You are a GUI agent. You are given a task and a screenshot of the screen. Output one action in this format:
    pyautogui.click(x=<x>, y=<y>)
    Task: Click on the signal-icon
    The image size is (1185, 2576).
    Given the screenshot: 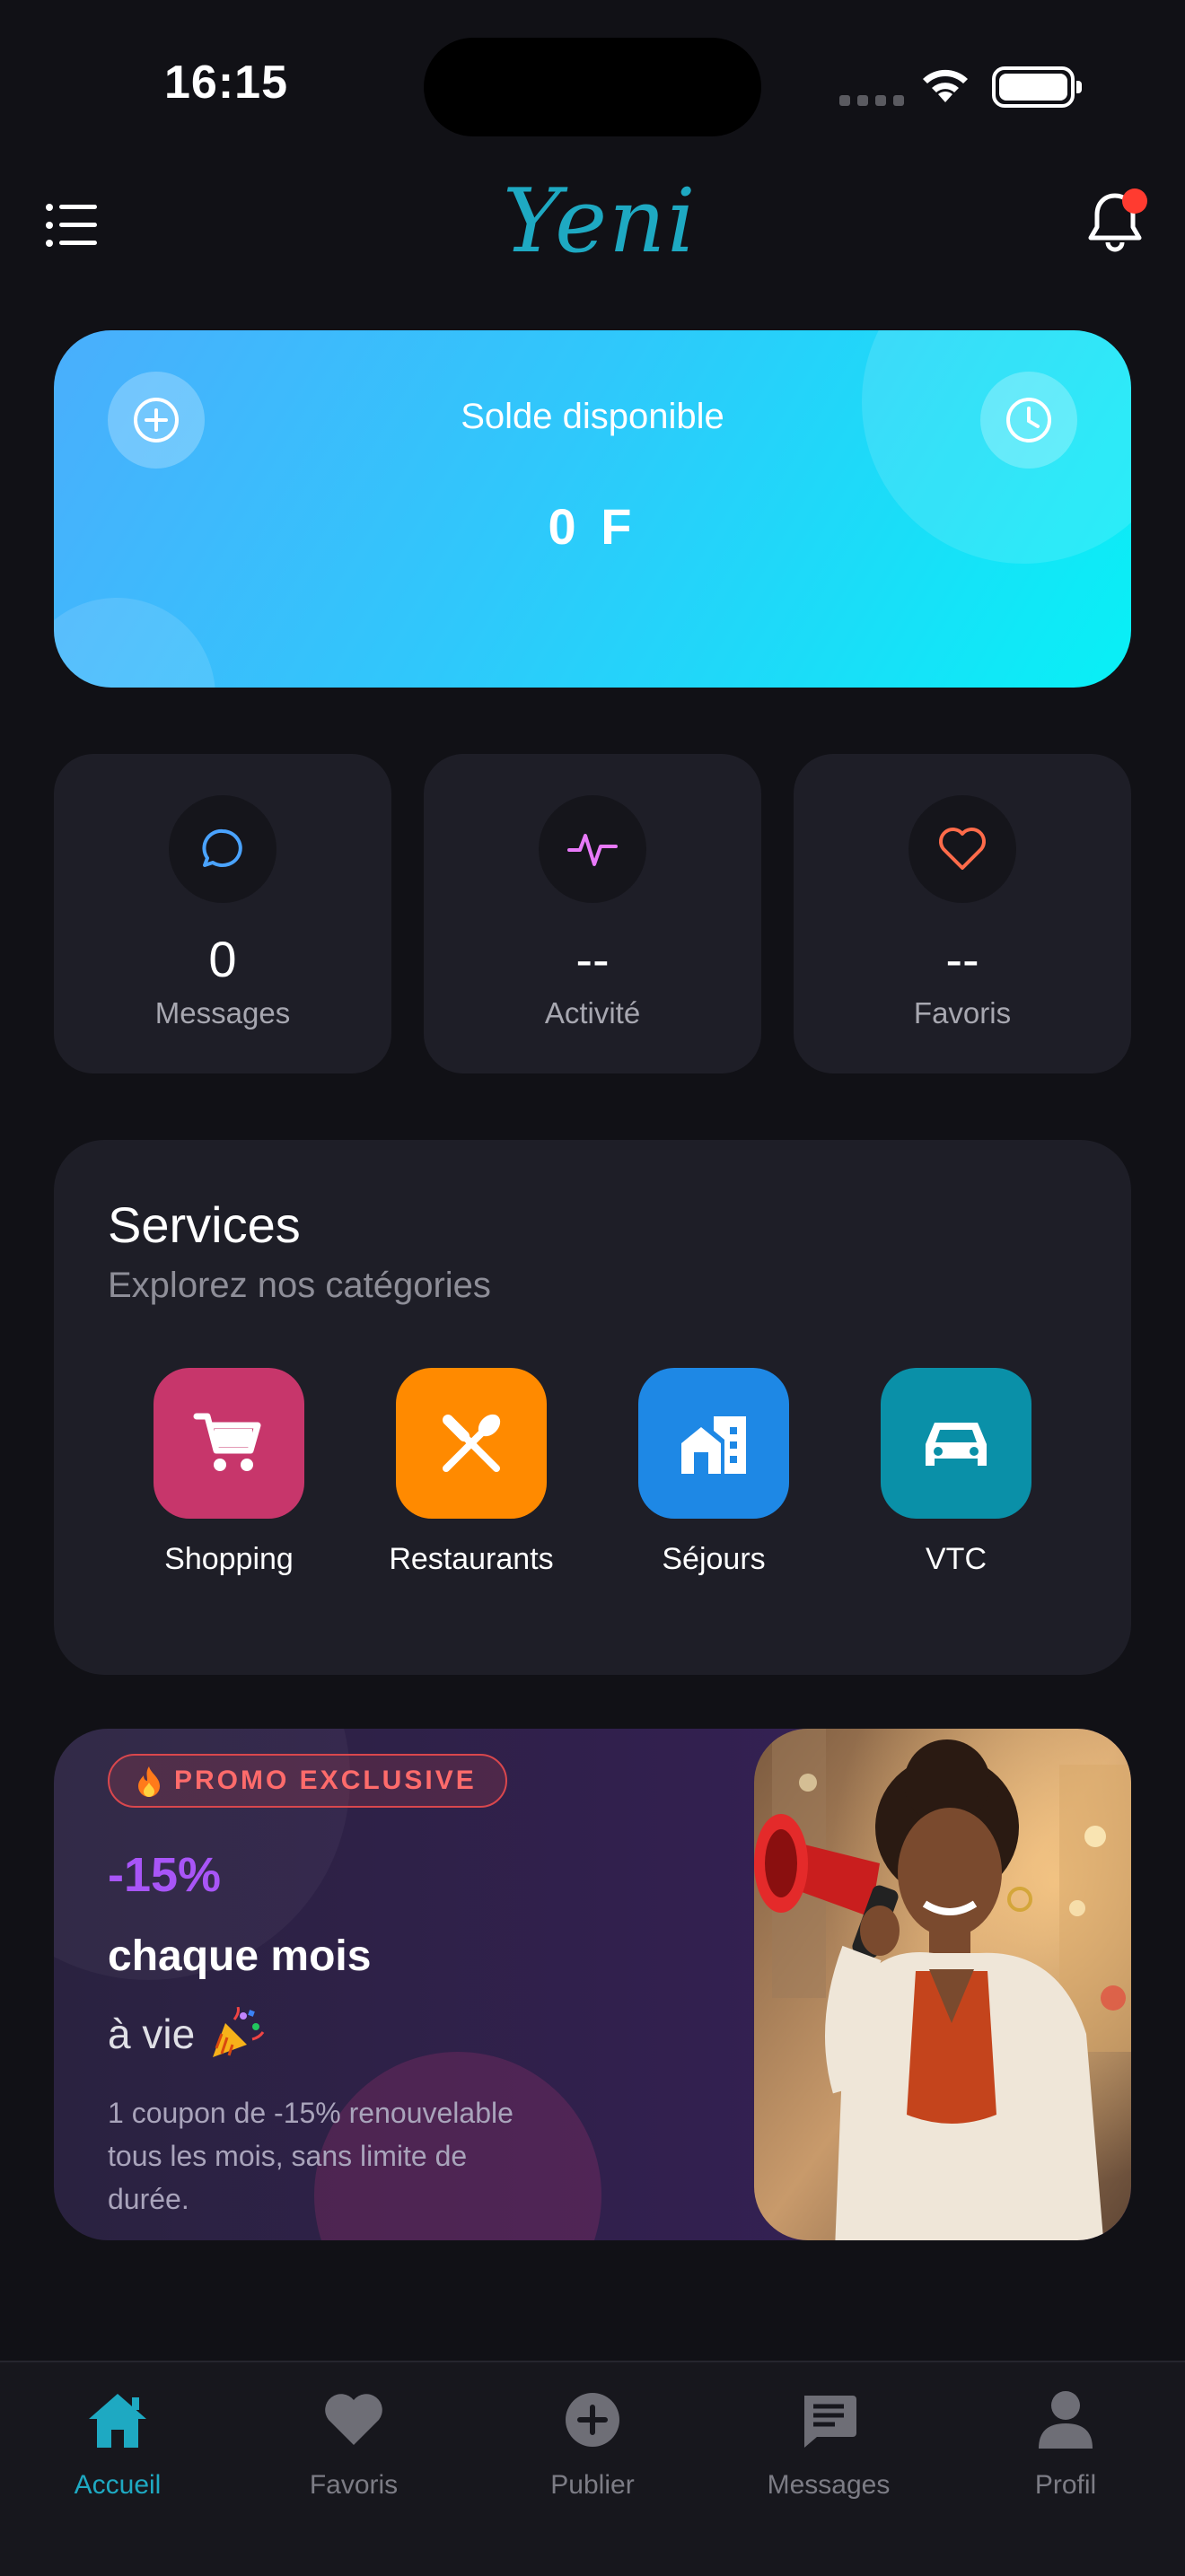 What is the action you would take?
    pyautogui.click(x=871, y=100)
    